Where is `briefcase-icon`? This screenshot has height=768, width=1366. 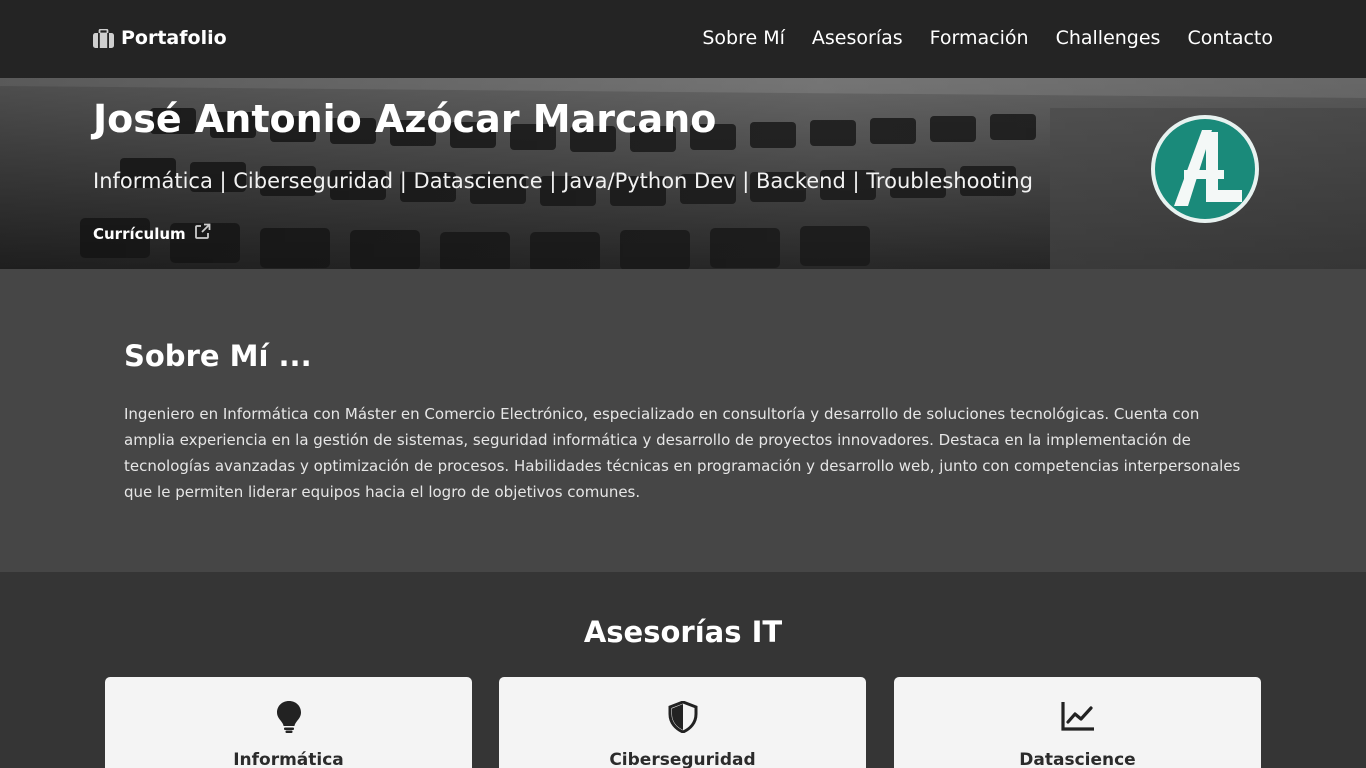 briefcase-icon is located at coordinates (103, 38).